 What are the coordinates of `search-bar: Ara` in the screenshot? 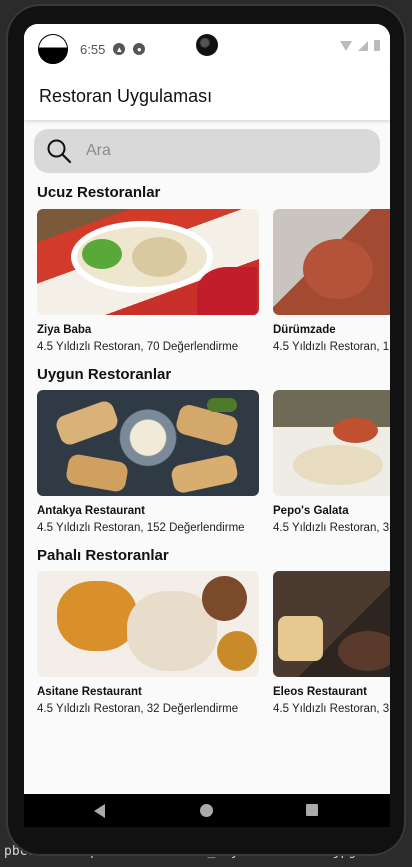 It's located at (207, 151).